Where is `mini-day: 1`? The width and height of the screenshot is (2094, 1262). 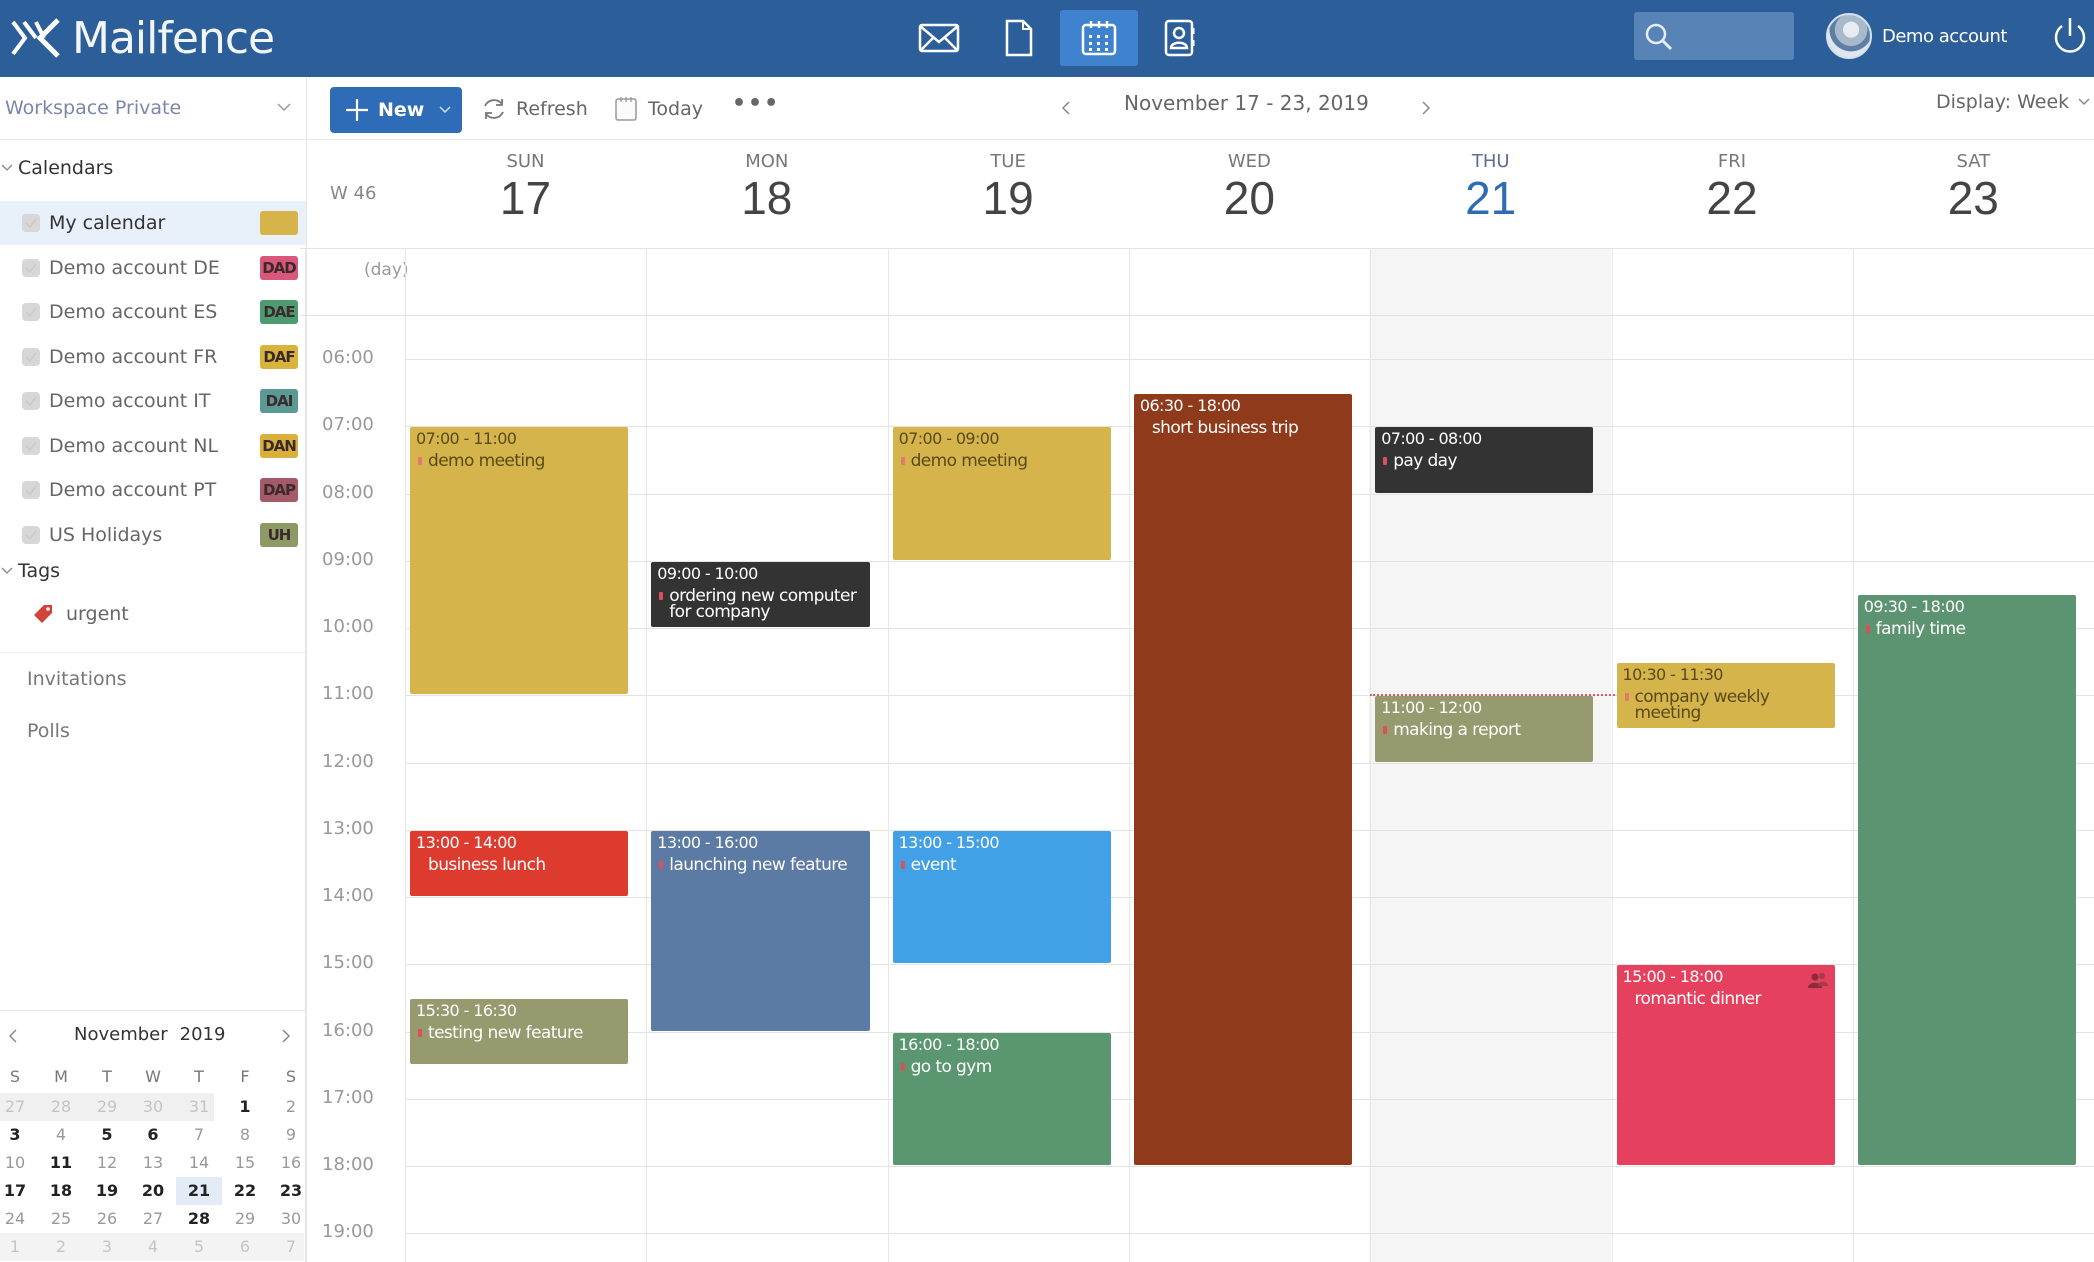
mini-day: 1 is located at coordinates (19, 1247).